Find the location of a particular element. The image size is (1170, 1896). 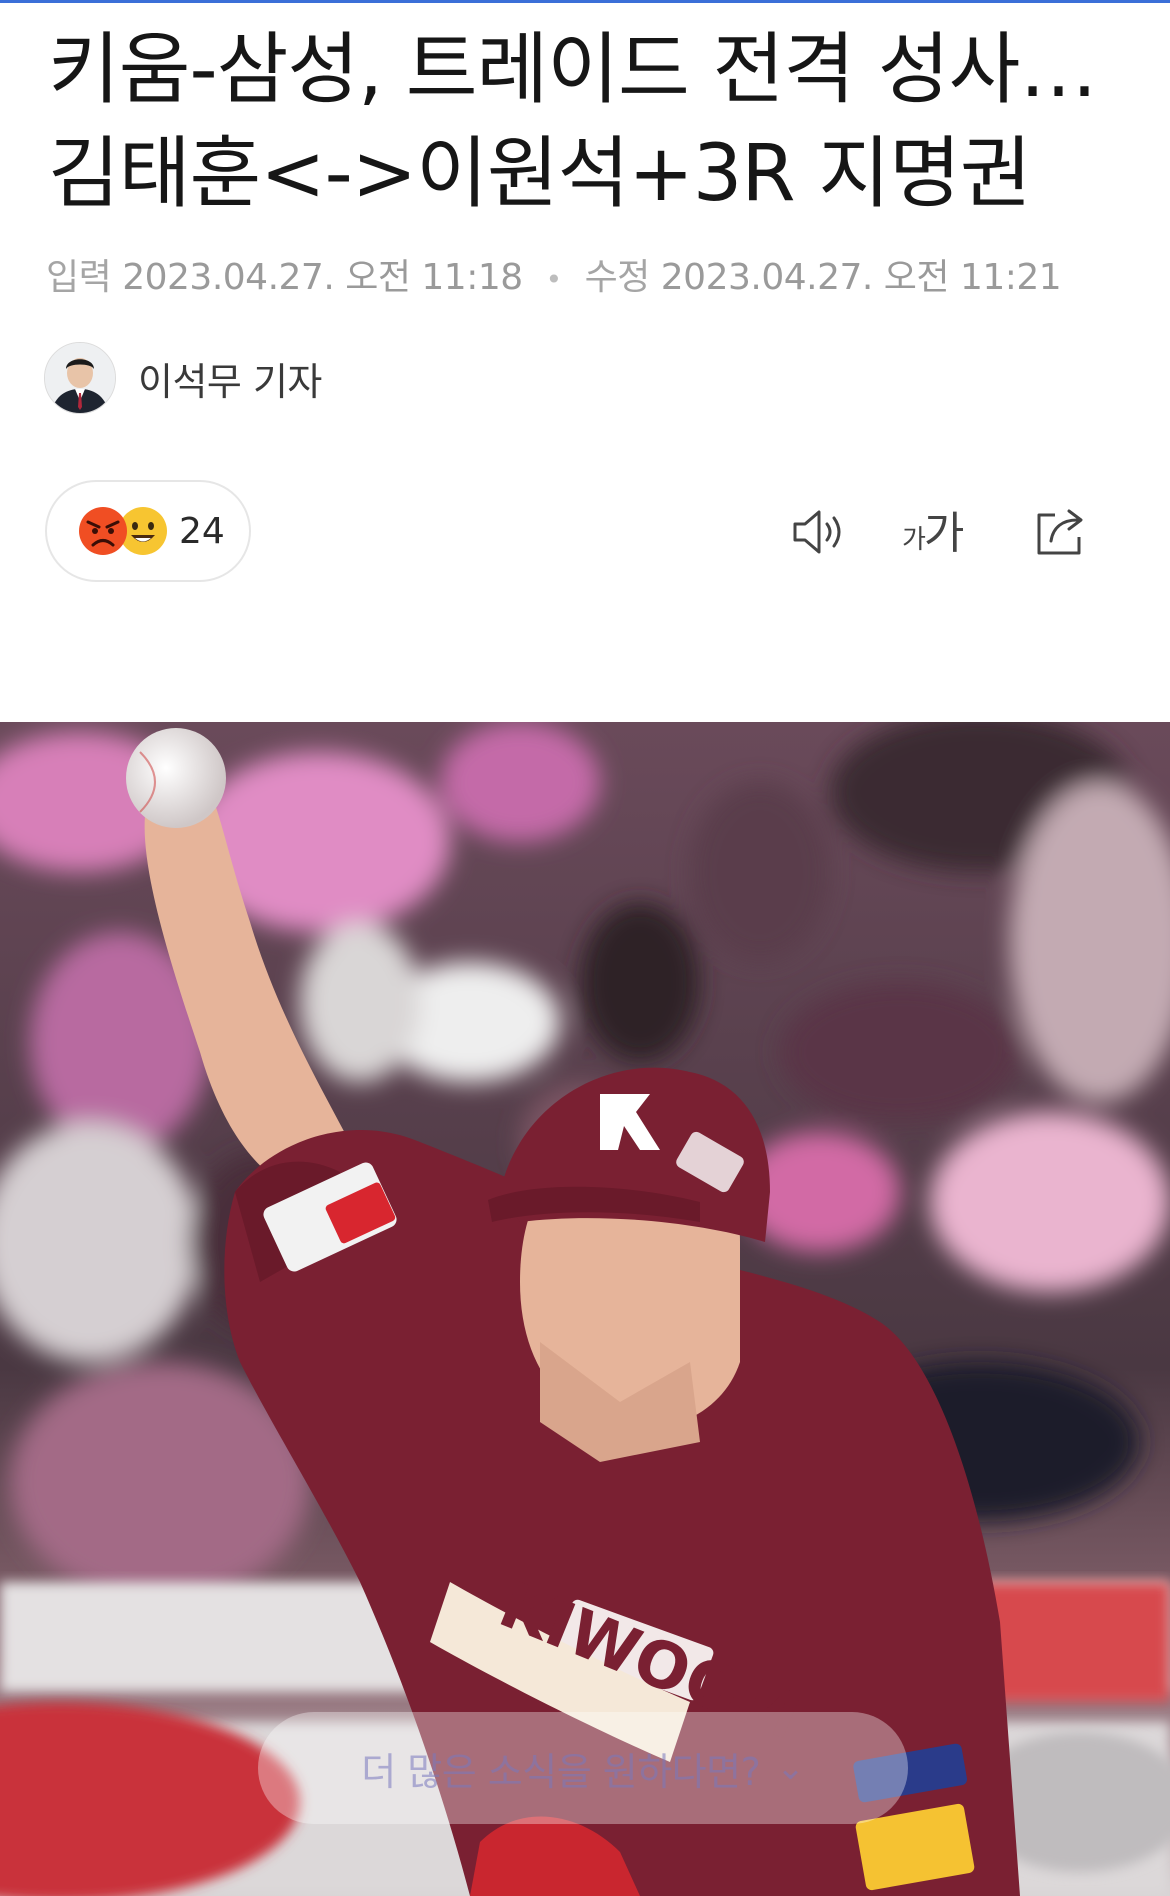

reaction-count: 24 is located at coordinates (202, 531).